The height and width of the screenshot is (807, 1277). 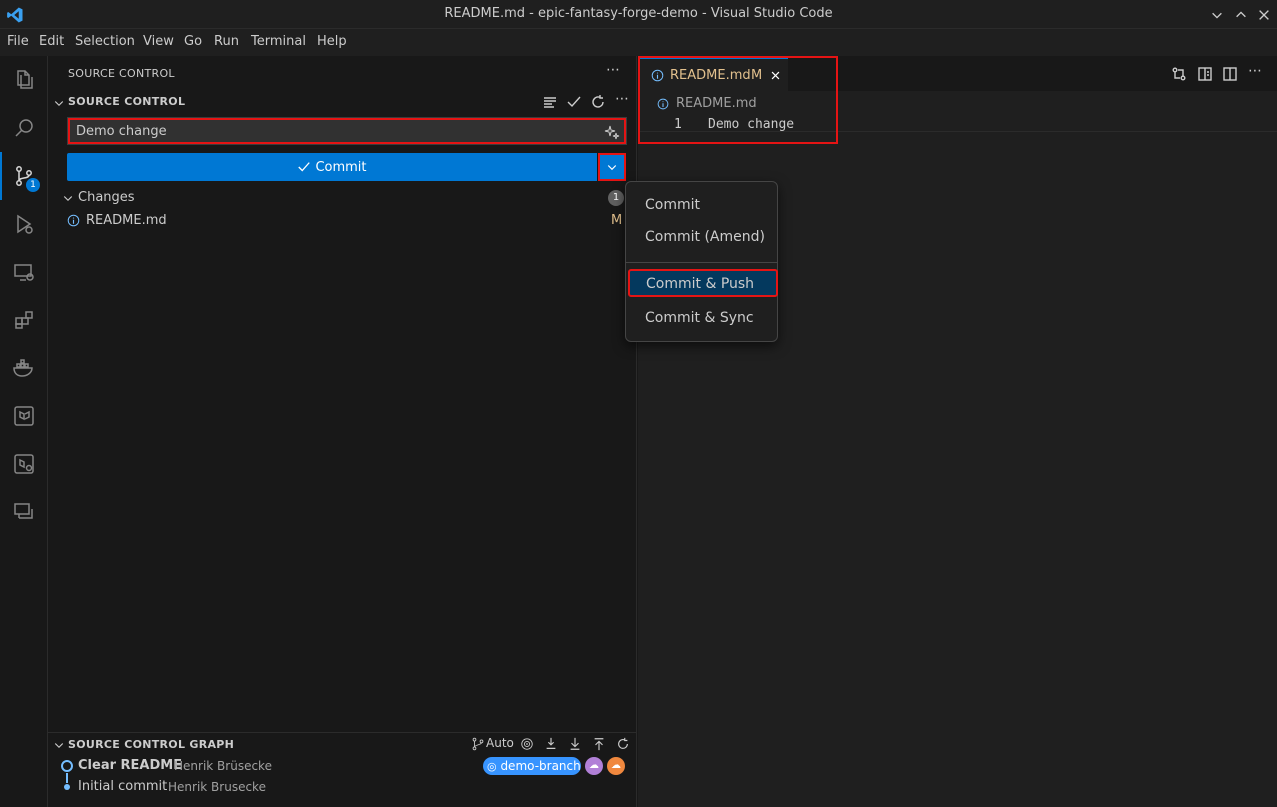 What do you see at coordinates (1179, 74) in the screenshot?
I see `compare-changes-icon` at bounding box center [1179, 74].